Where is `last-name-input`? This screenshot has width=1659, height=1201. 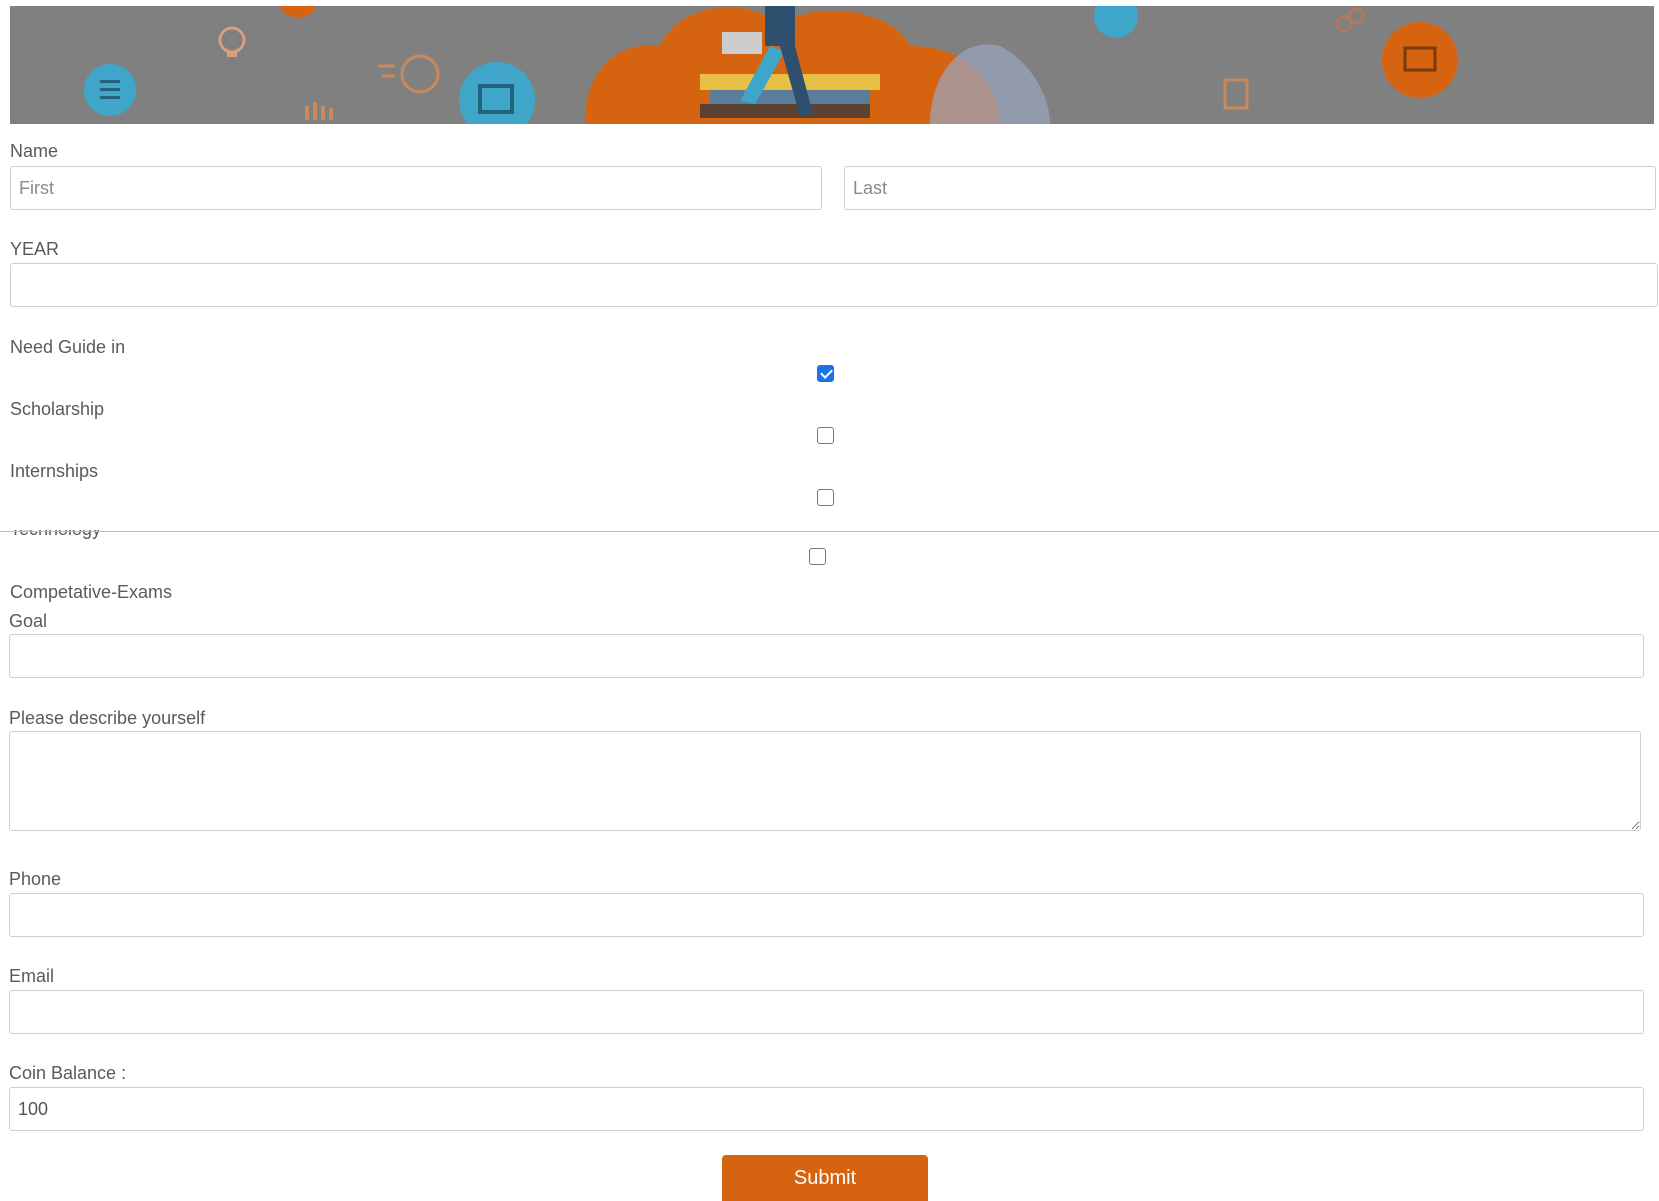 last-name-input is located at coordinates (1250, 188).